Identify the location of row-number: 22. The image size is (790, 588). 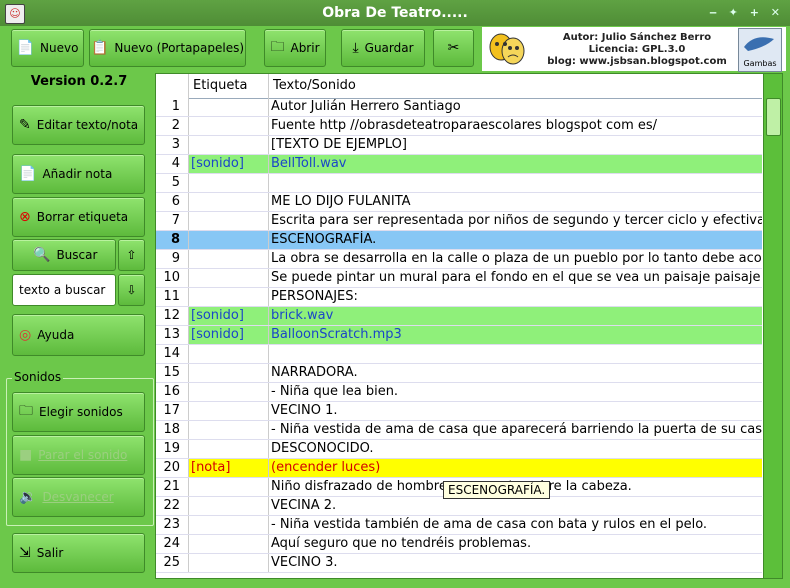
(172, 506).